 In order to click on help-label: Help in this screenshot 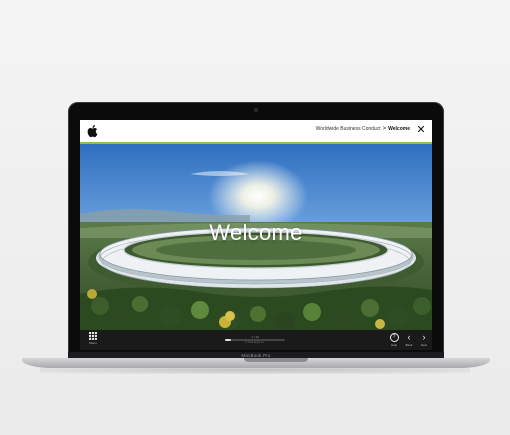, I will do `click(394, 345)`.